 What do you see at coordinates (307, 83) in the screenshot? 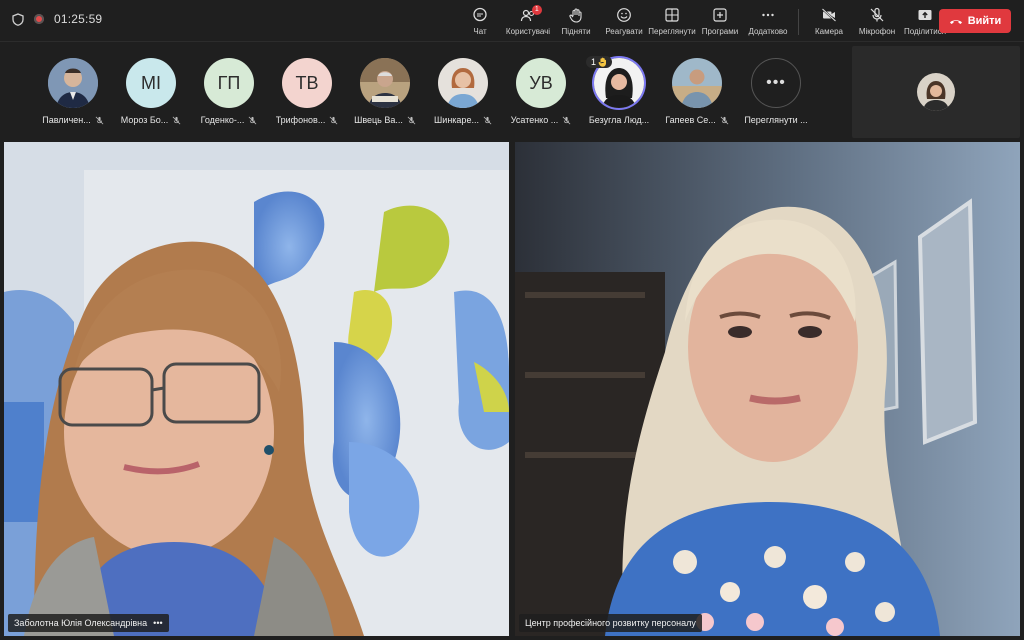
I see `avatar-initials: ТВ` at bounding box center [307, 83].